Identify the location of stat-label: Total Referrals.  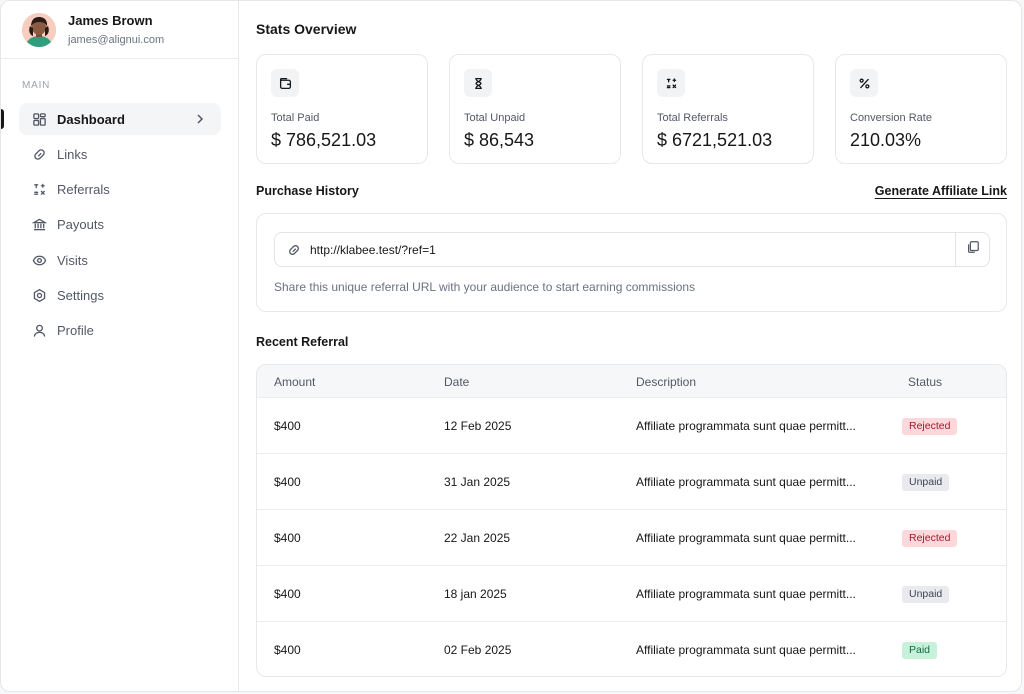
(692, 118).